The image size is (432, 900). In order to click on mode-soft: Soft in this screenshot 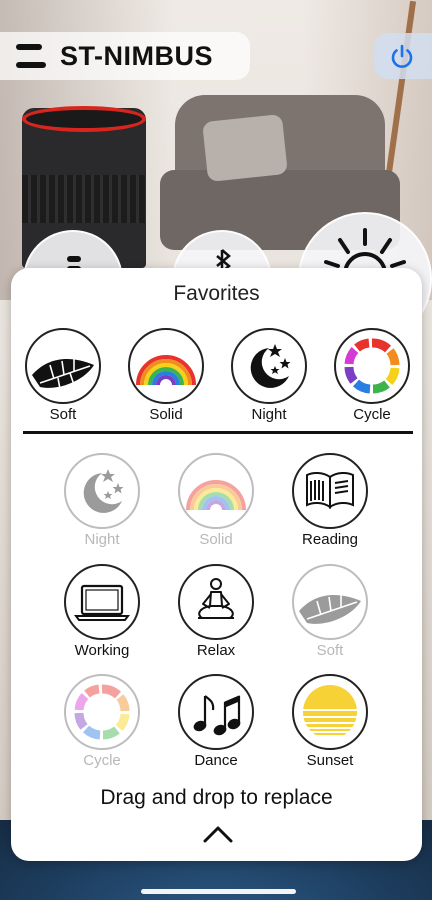, I will do `click(330, 611)`.